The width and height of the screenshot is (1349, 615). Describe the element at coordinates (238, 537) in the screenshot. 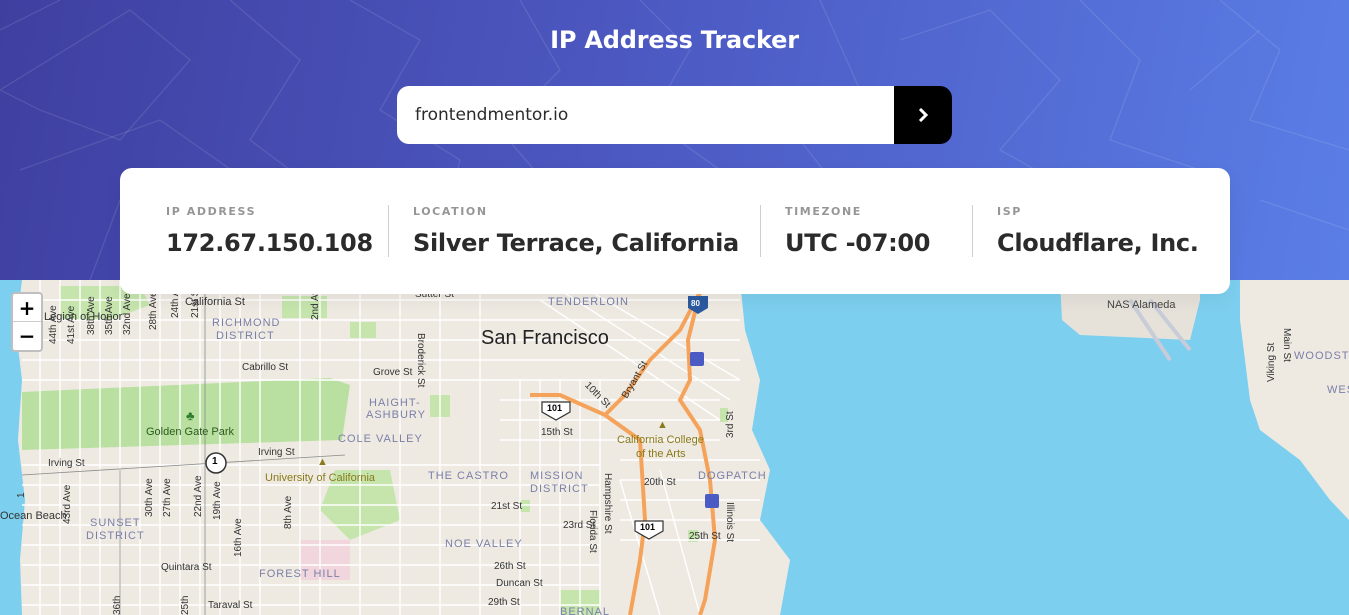

I see `map-label: 16th Ave` at that location.